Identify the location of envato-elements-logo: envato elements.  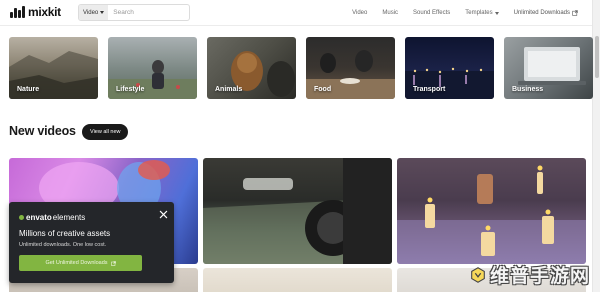
(52, 217).